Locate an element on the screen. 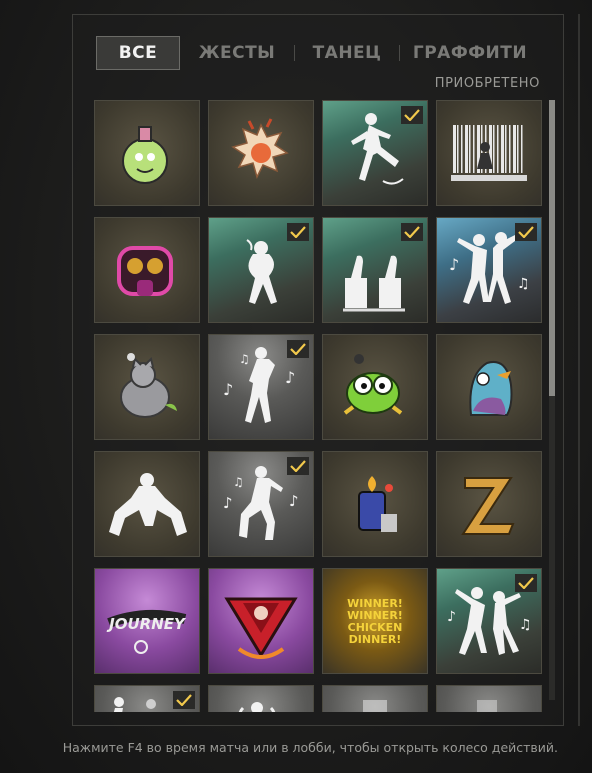  potion-frog-graffiti-icon is located at coordinates (145, 155).